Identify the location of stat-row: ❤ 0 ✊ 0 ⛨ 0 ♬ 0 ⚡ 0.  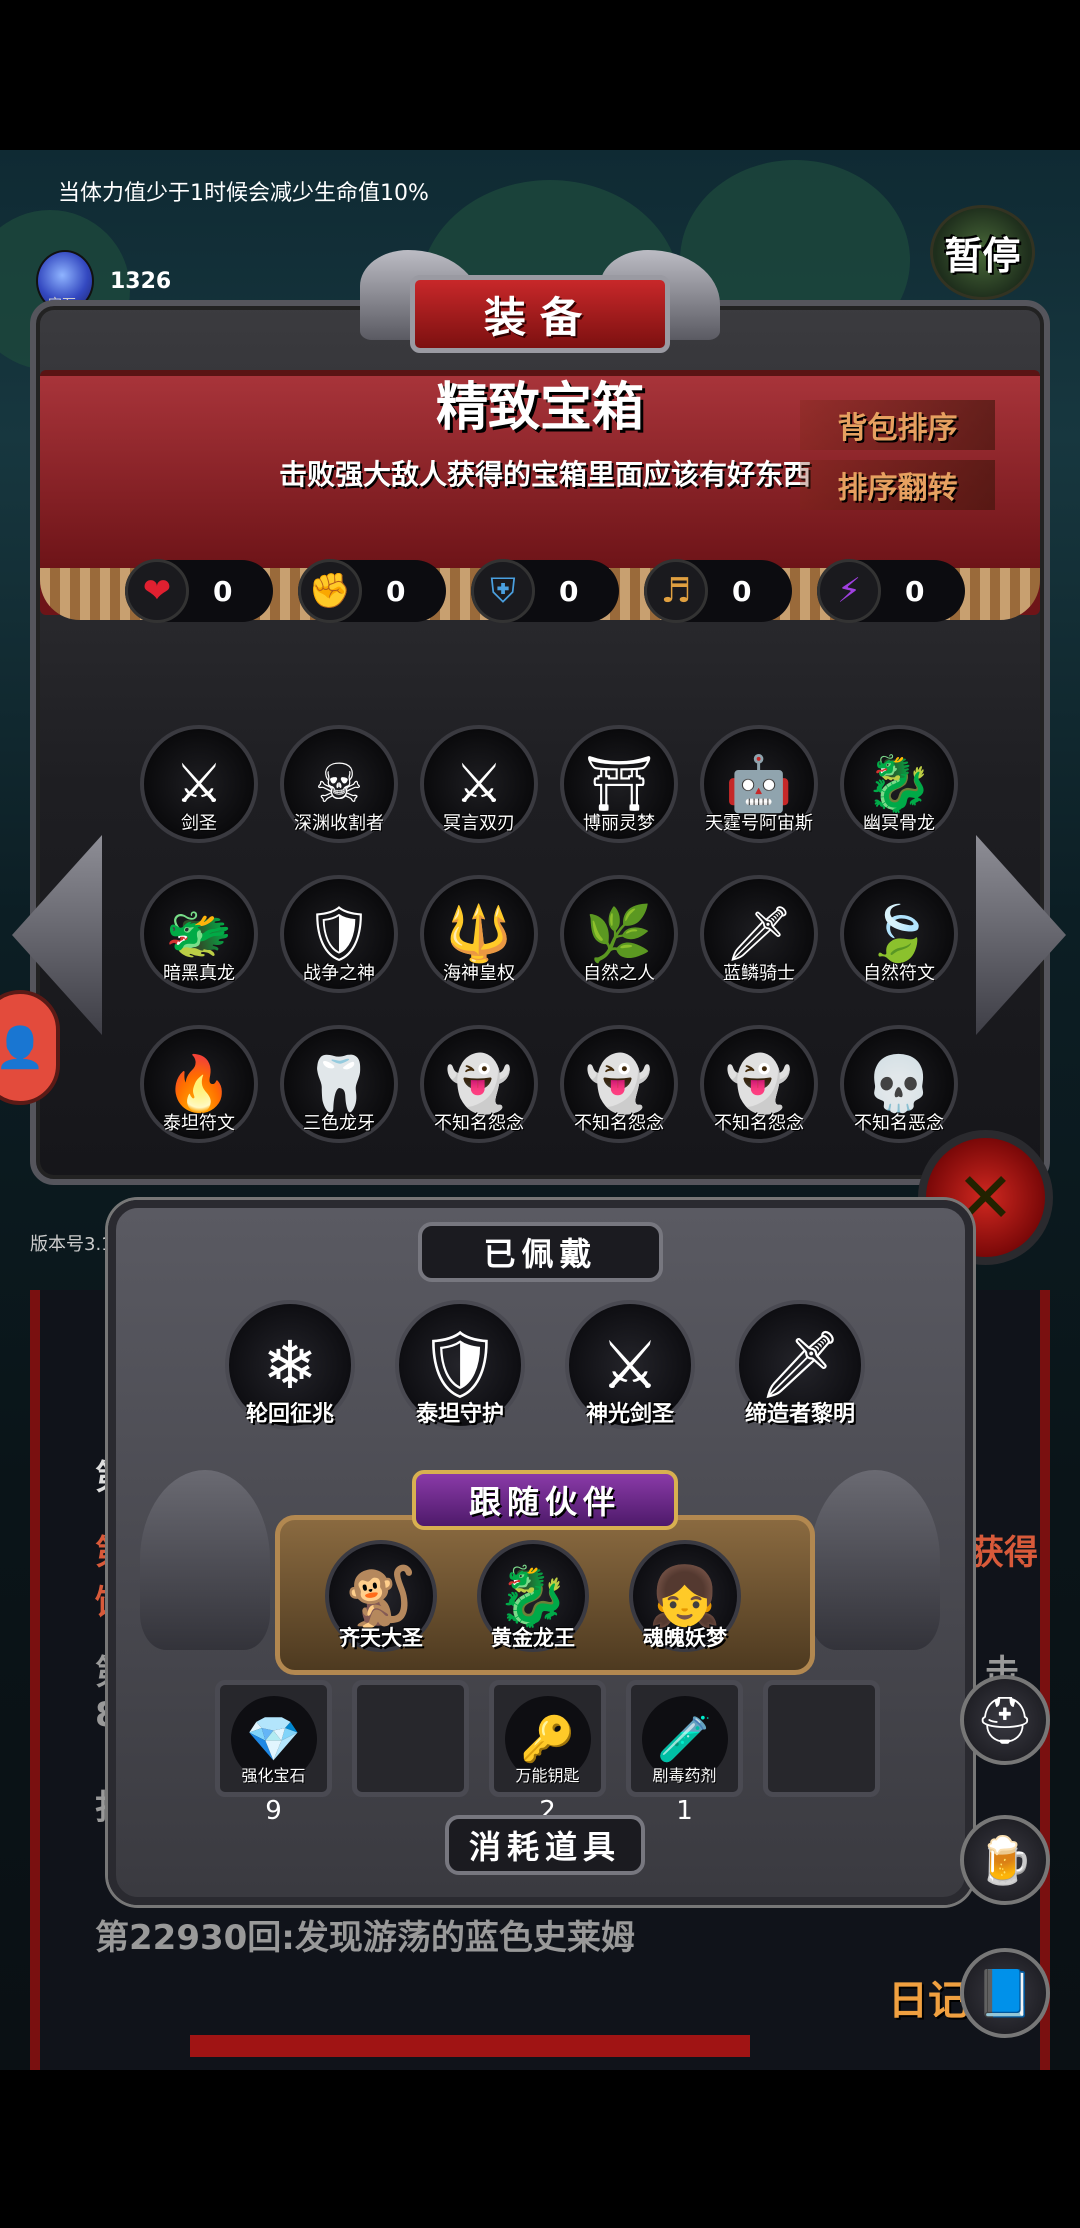
(545, 591).